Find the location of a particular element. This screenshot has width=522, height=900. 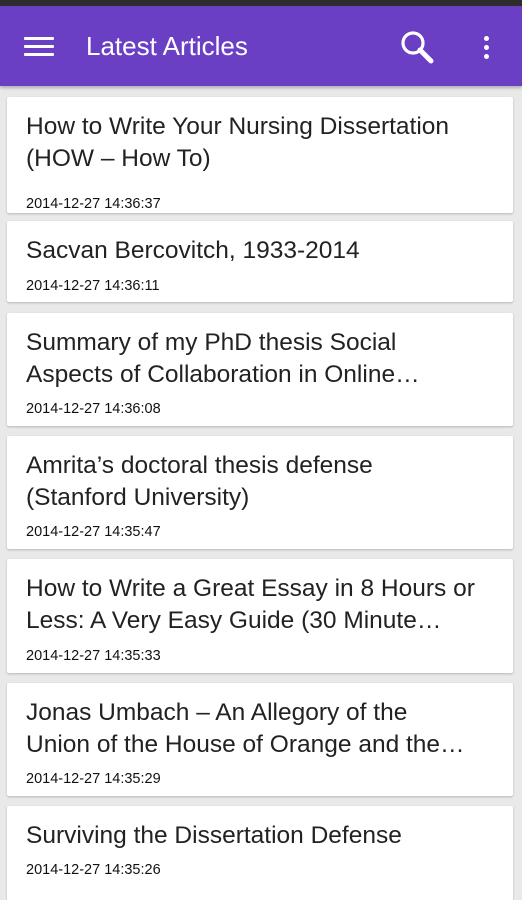

article-date: 2014-12-27 14:35:47 is located at coordinates (93, 532).